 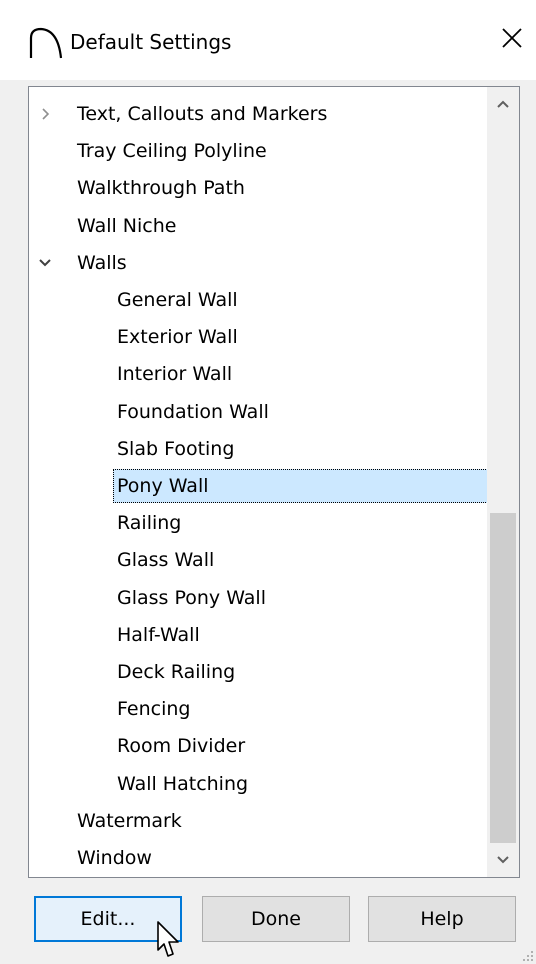 What do you see at coordinates (191, 597) in the screenshot?
I see `tree-item-label: Glass Pony Wall` at bounding box center [191, 597].